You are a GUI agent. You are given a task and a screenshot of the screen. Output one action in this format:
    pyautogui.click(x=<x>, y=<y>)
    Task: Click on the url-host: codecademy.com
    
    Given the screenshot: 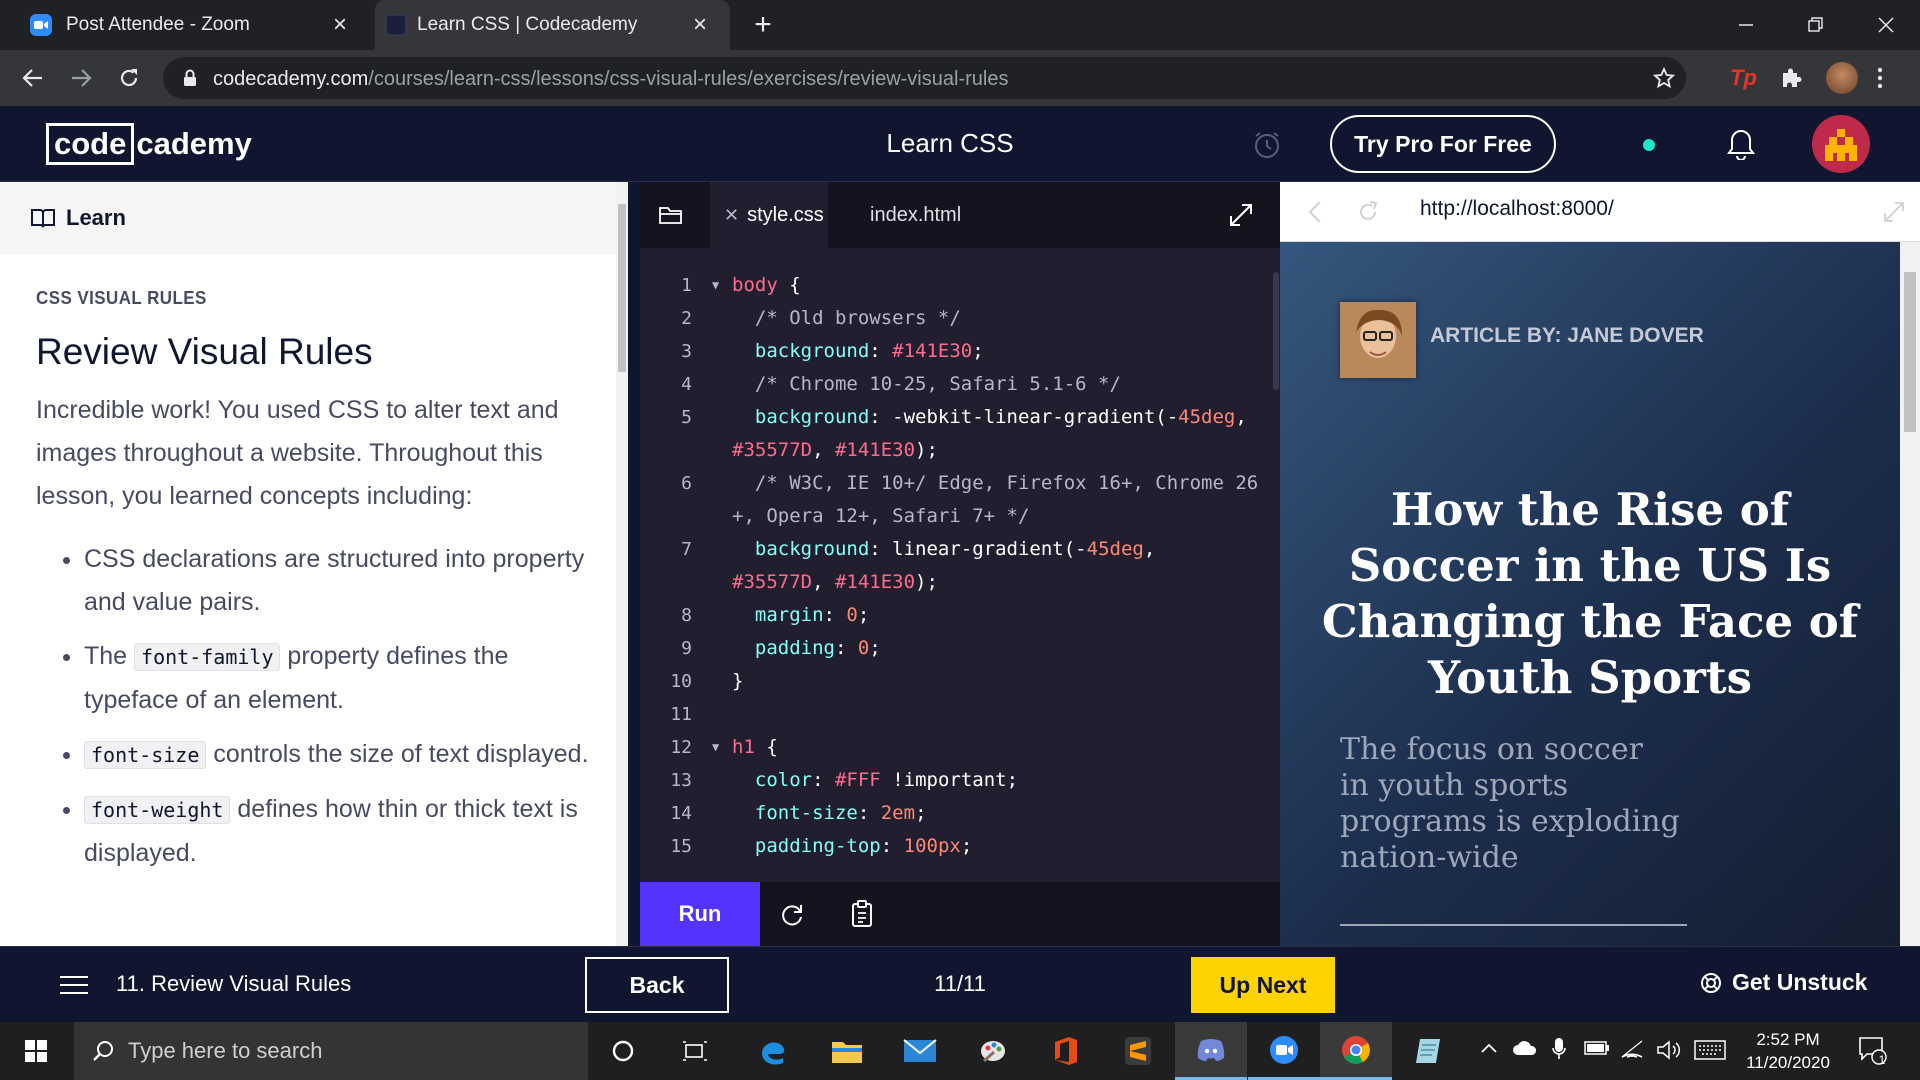 What is the action you would take?
    pyautogui.click(x=291, y=79)
    